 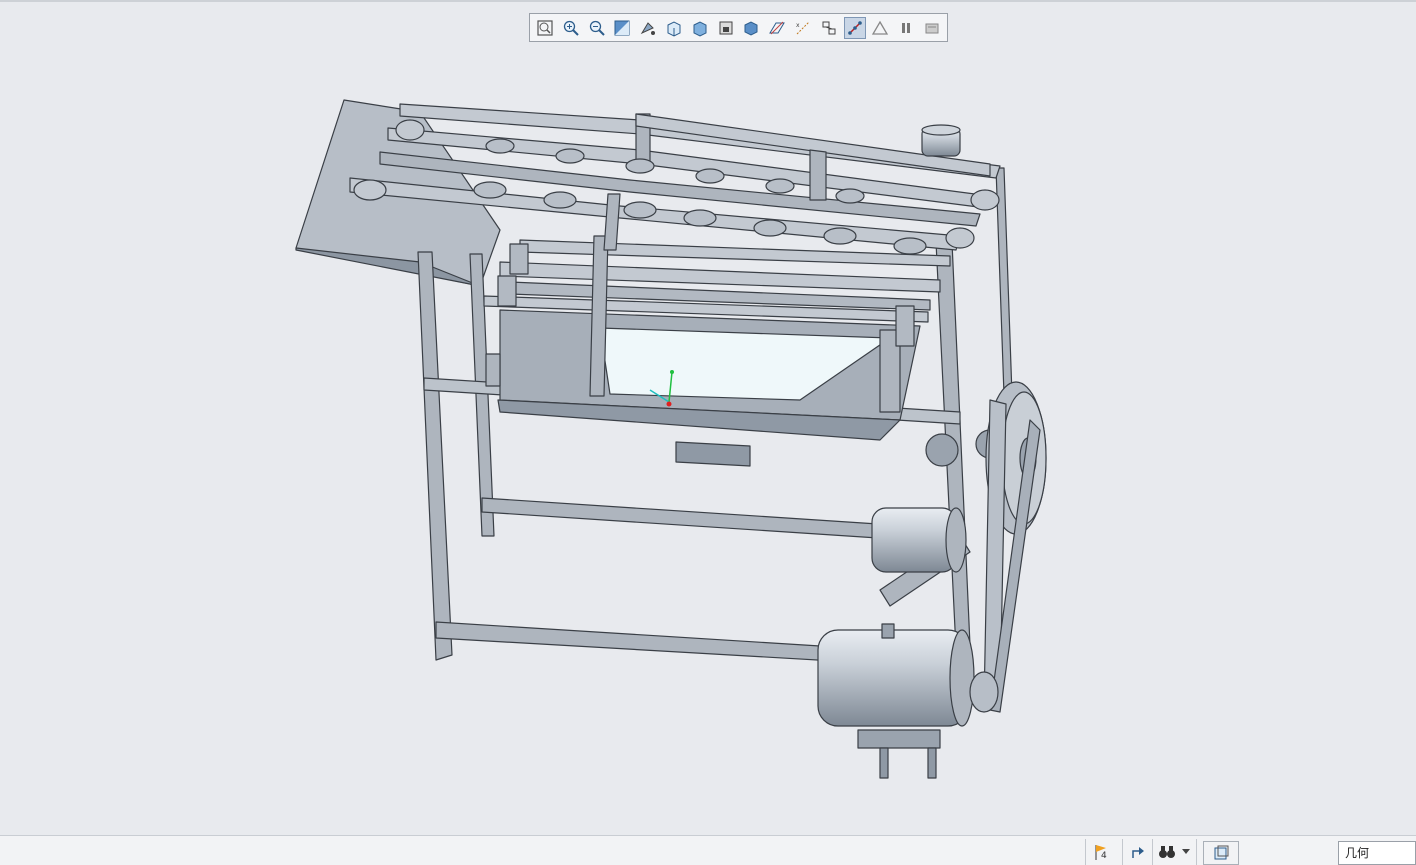 I want to click on message-flag-count: 4, so click(x=1104, y=856).